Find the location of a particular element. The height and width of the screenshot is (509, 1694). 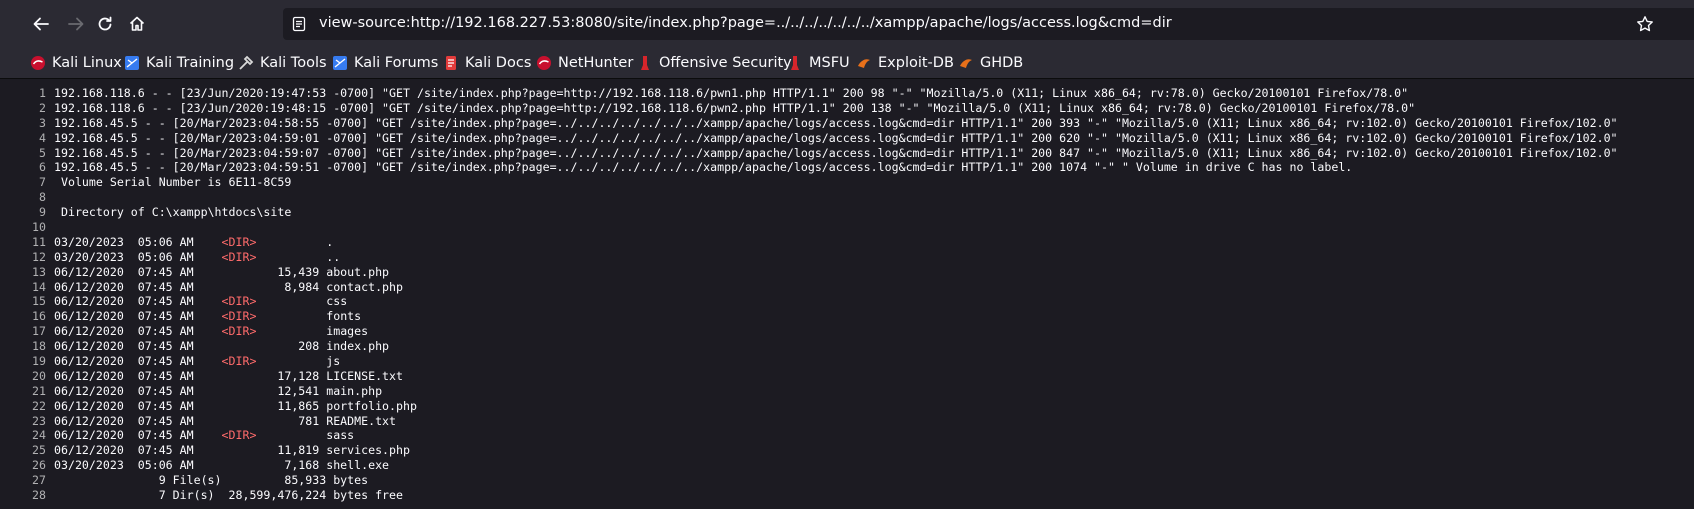

line-text: 7 Dir(s) 28,599,476,224 bytes free is located at coordinates (228, 495).